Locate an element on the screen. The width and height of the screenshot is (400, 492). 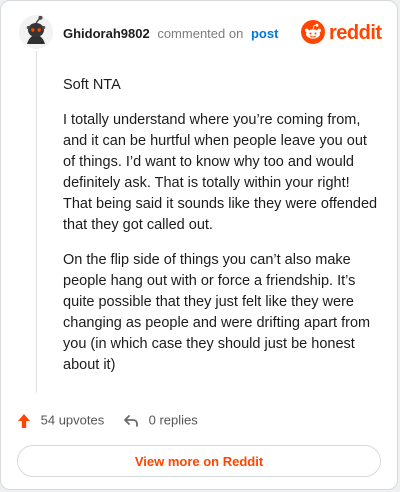
comment-paragraph: Soft NTA is located at coordinates (92, 85).